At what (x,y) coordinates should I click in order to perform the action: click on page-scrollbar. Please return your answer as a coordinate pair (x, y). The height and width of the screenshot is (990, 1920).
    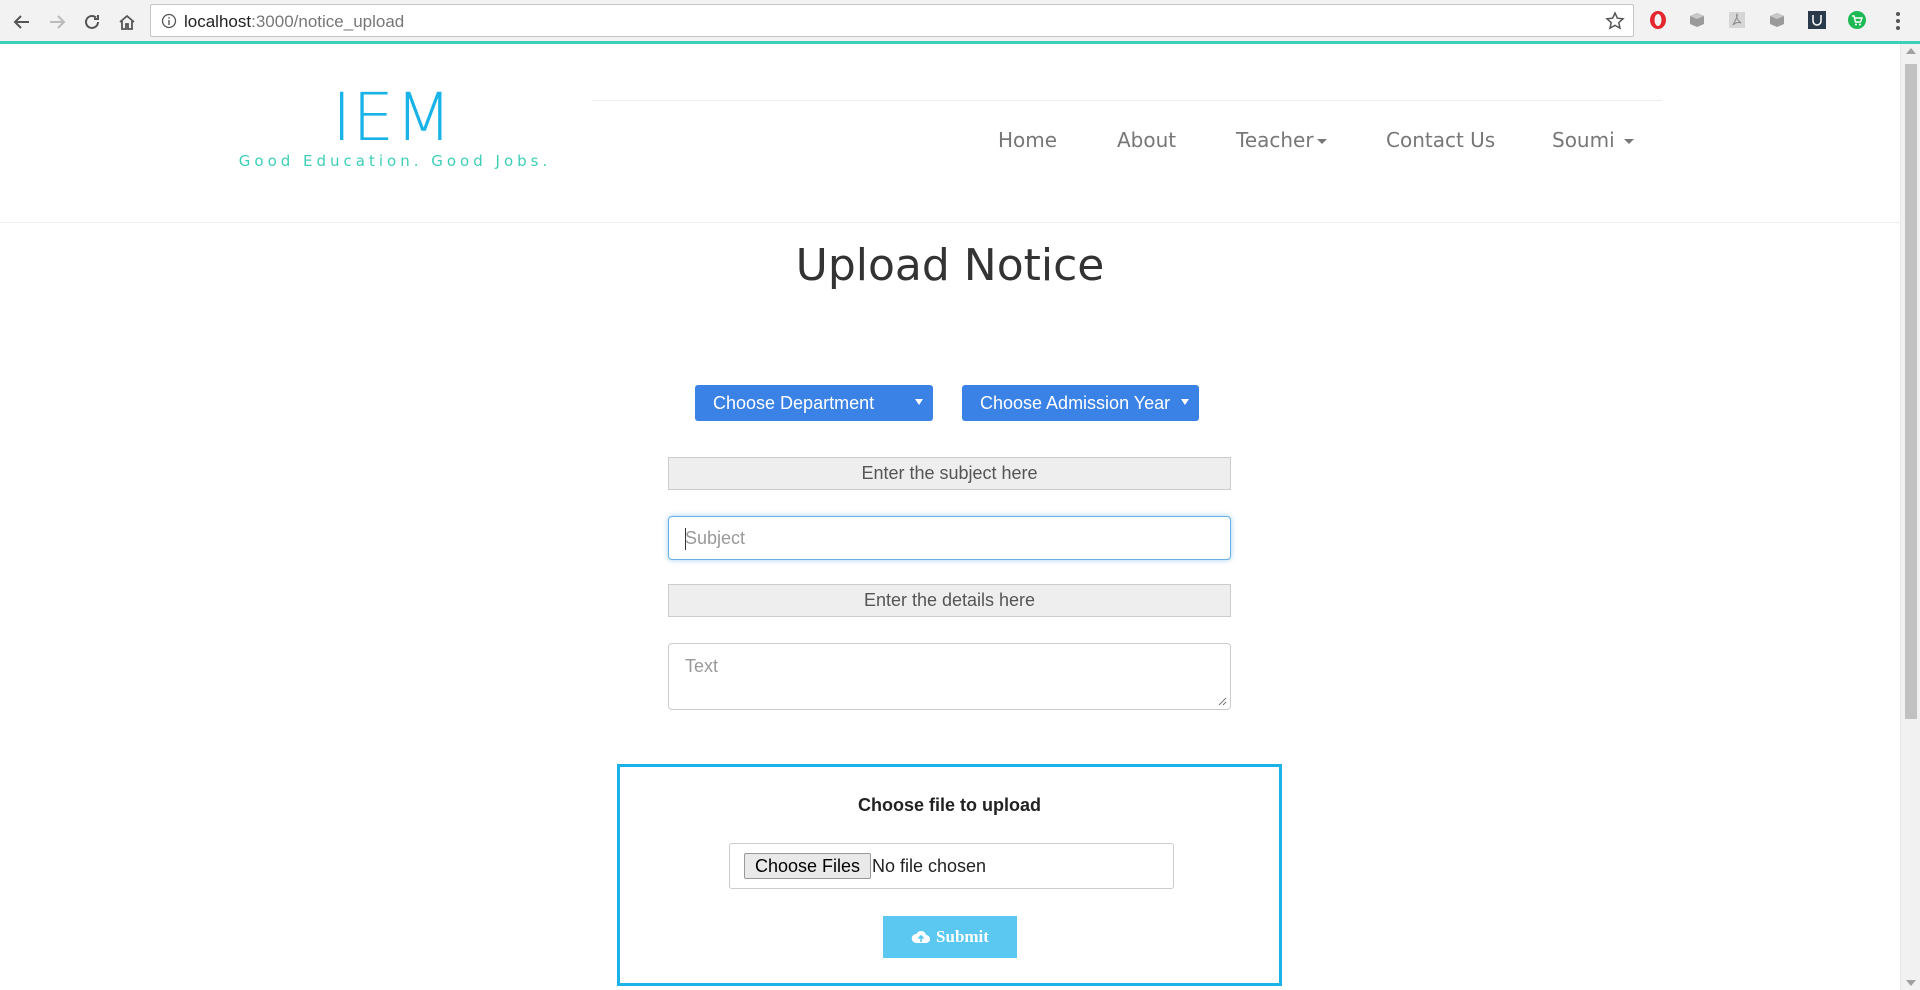
    Looking at the image, I should click on (1910, 517).